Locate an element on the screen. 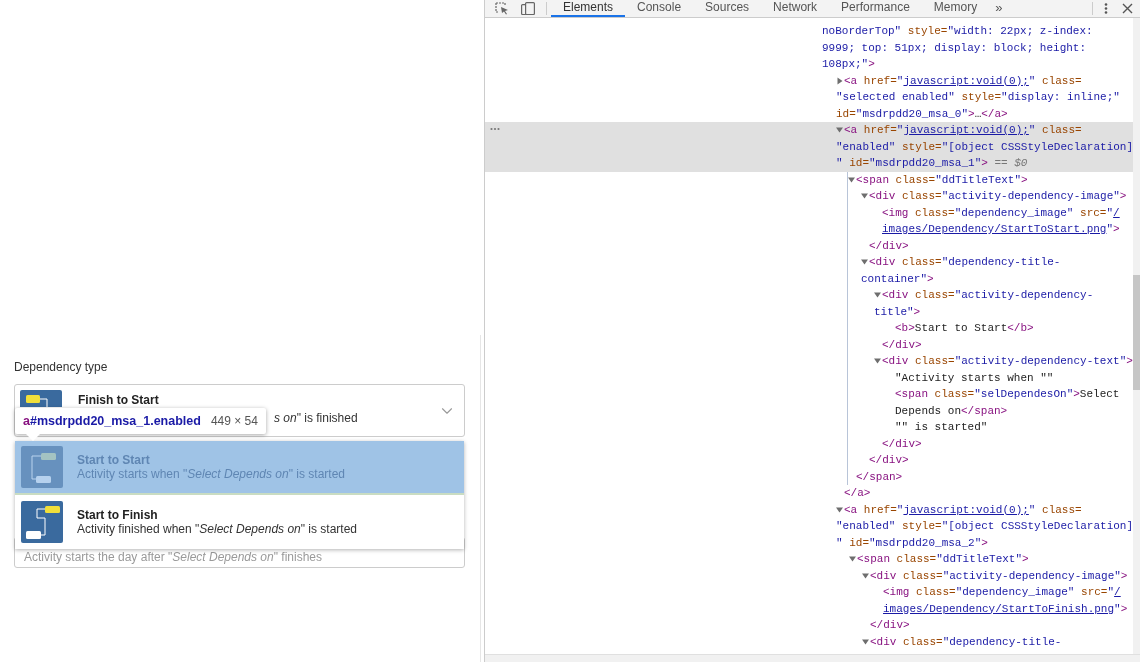 The image size is (1140, 662). devtools-tab: Console is located at coordinates (659, 8).